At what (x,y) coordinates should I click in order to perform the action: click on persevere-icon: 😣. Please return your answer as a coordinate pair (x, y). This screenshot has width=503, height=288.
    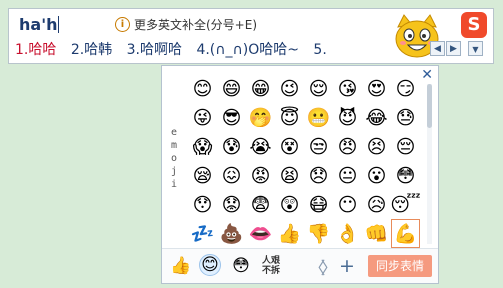
    Looking at the image, I should click on (376, 146).